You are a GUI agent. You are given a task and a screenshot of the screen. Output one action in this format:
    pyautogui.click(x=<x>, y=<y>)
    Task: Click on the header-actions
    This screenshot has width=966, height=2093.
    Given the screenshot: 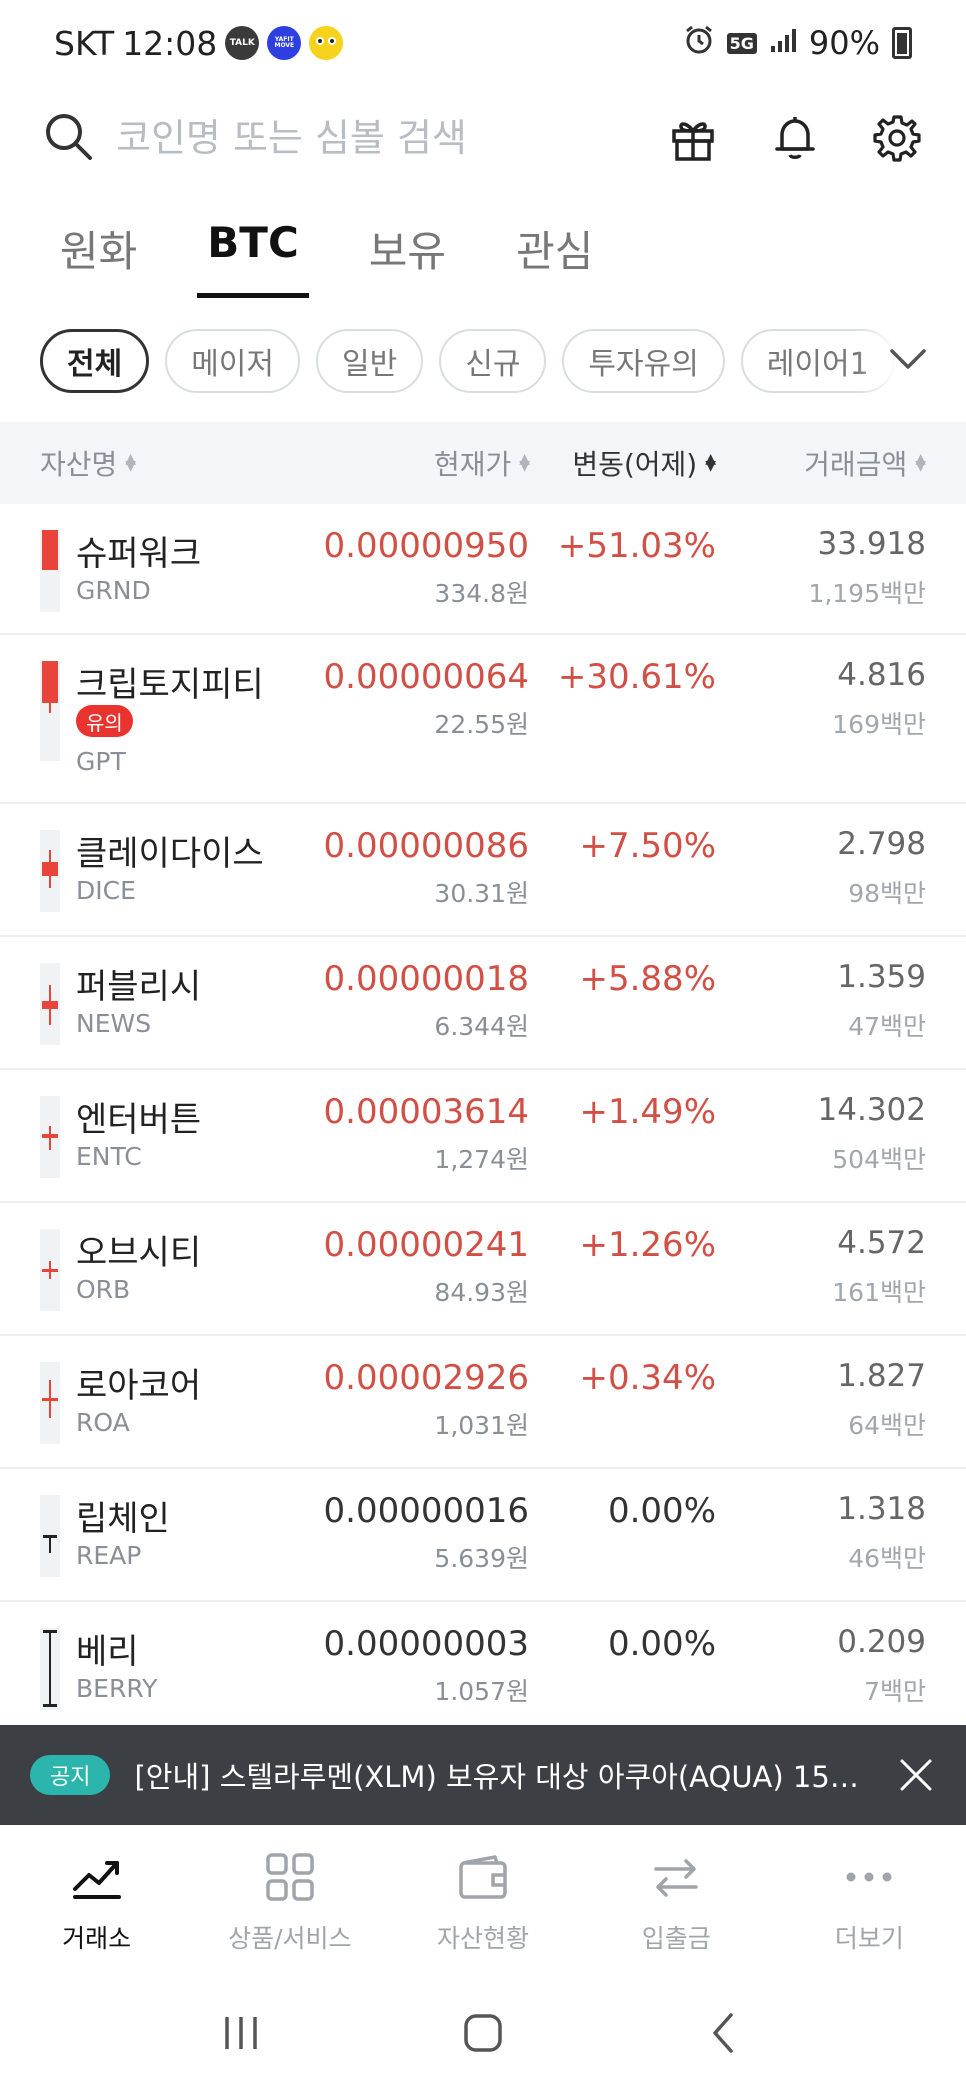 What is the action you would take?
    pyautogui.click(x=795, y=138)
    